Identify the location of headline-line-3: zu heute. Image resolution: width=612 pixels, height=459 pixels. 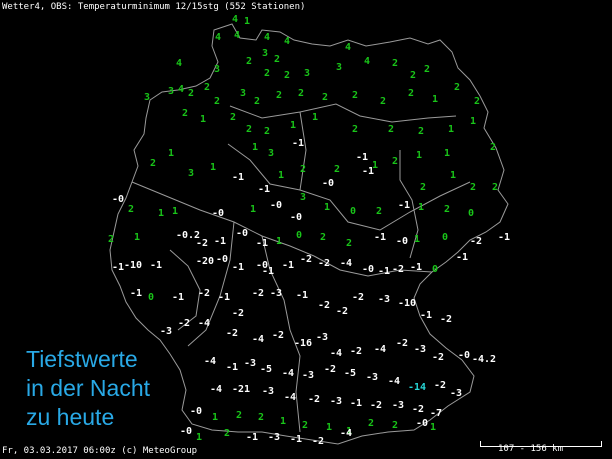
(70, 417).